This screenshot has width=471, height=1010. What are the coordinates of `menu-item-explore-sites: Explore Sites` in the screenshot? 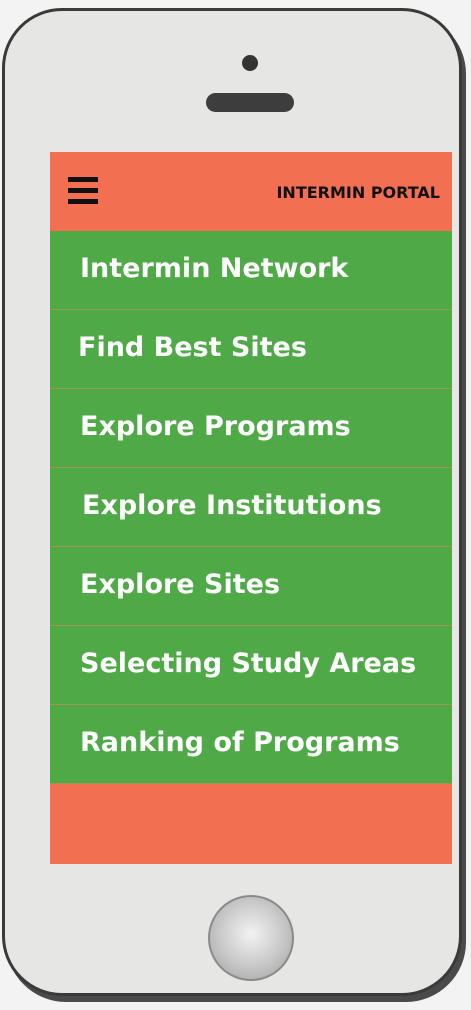 It's located at (251, 586).